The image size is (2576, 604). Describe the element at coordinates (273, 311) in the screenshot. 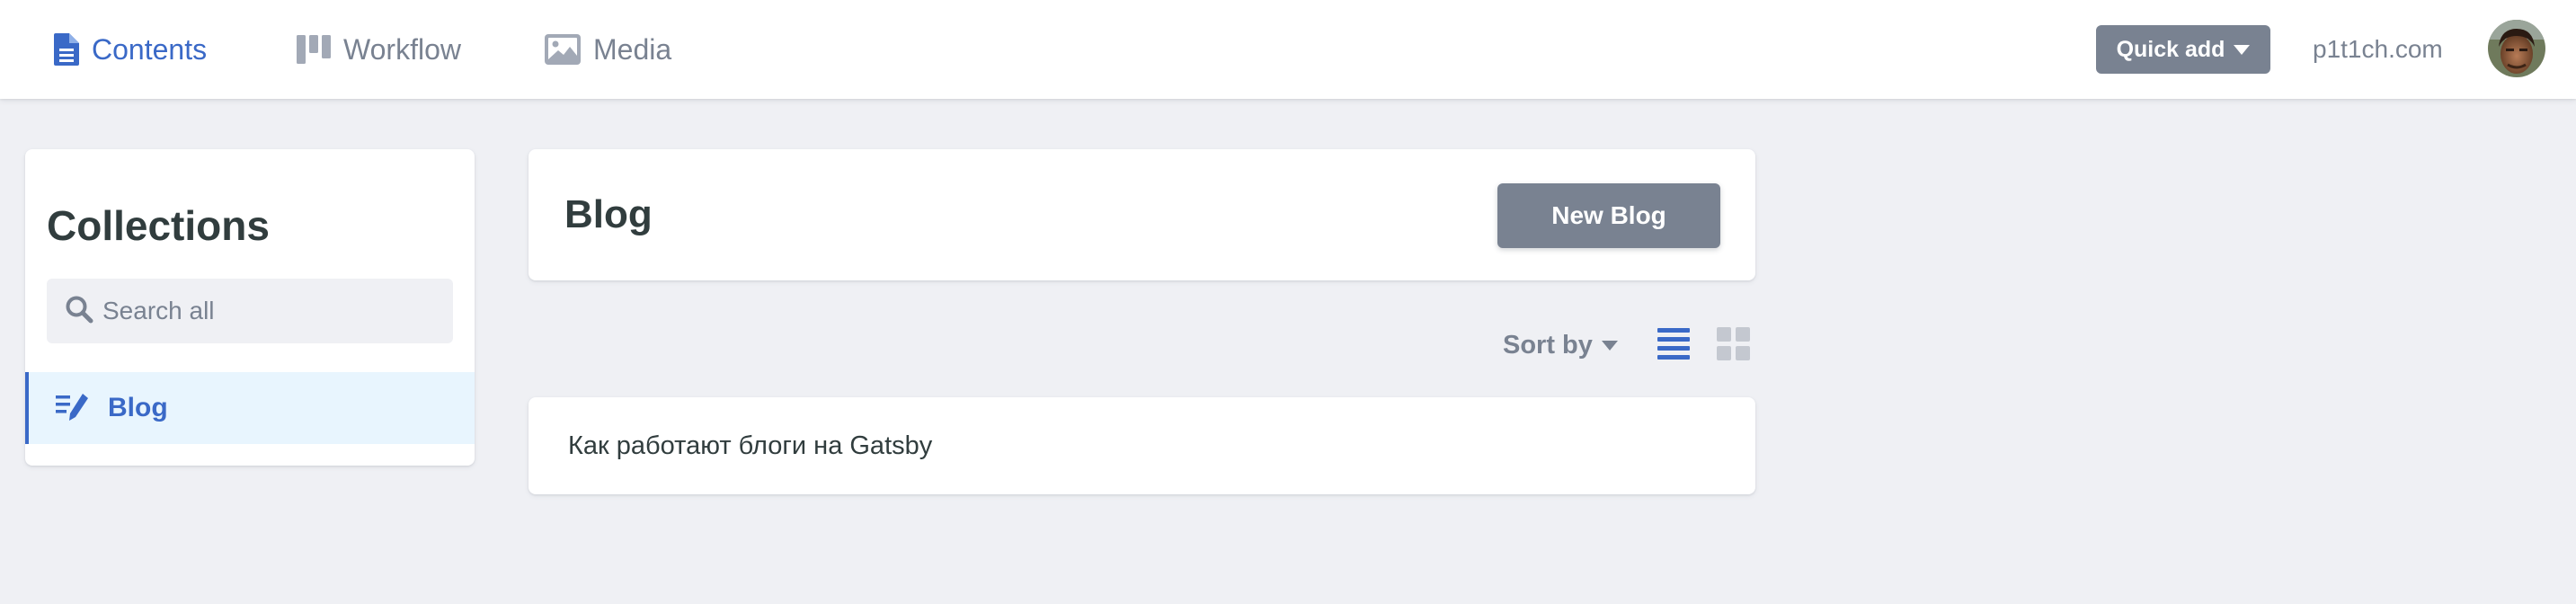

I see `search-input` at that location.